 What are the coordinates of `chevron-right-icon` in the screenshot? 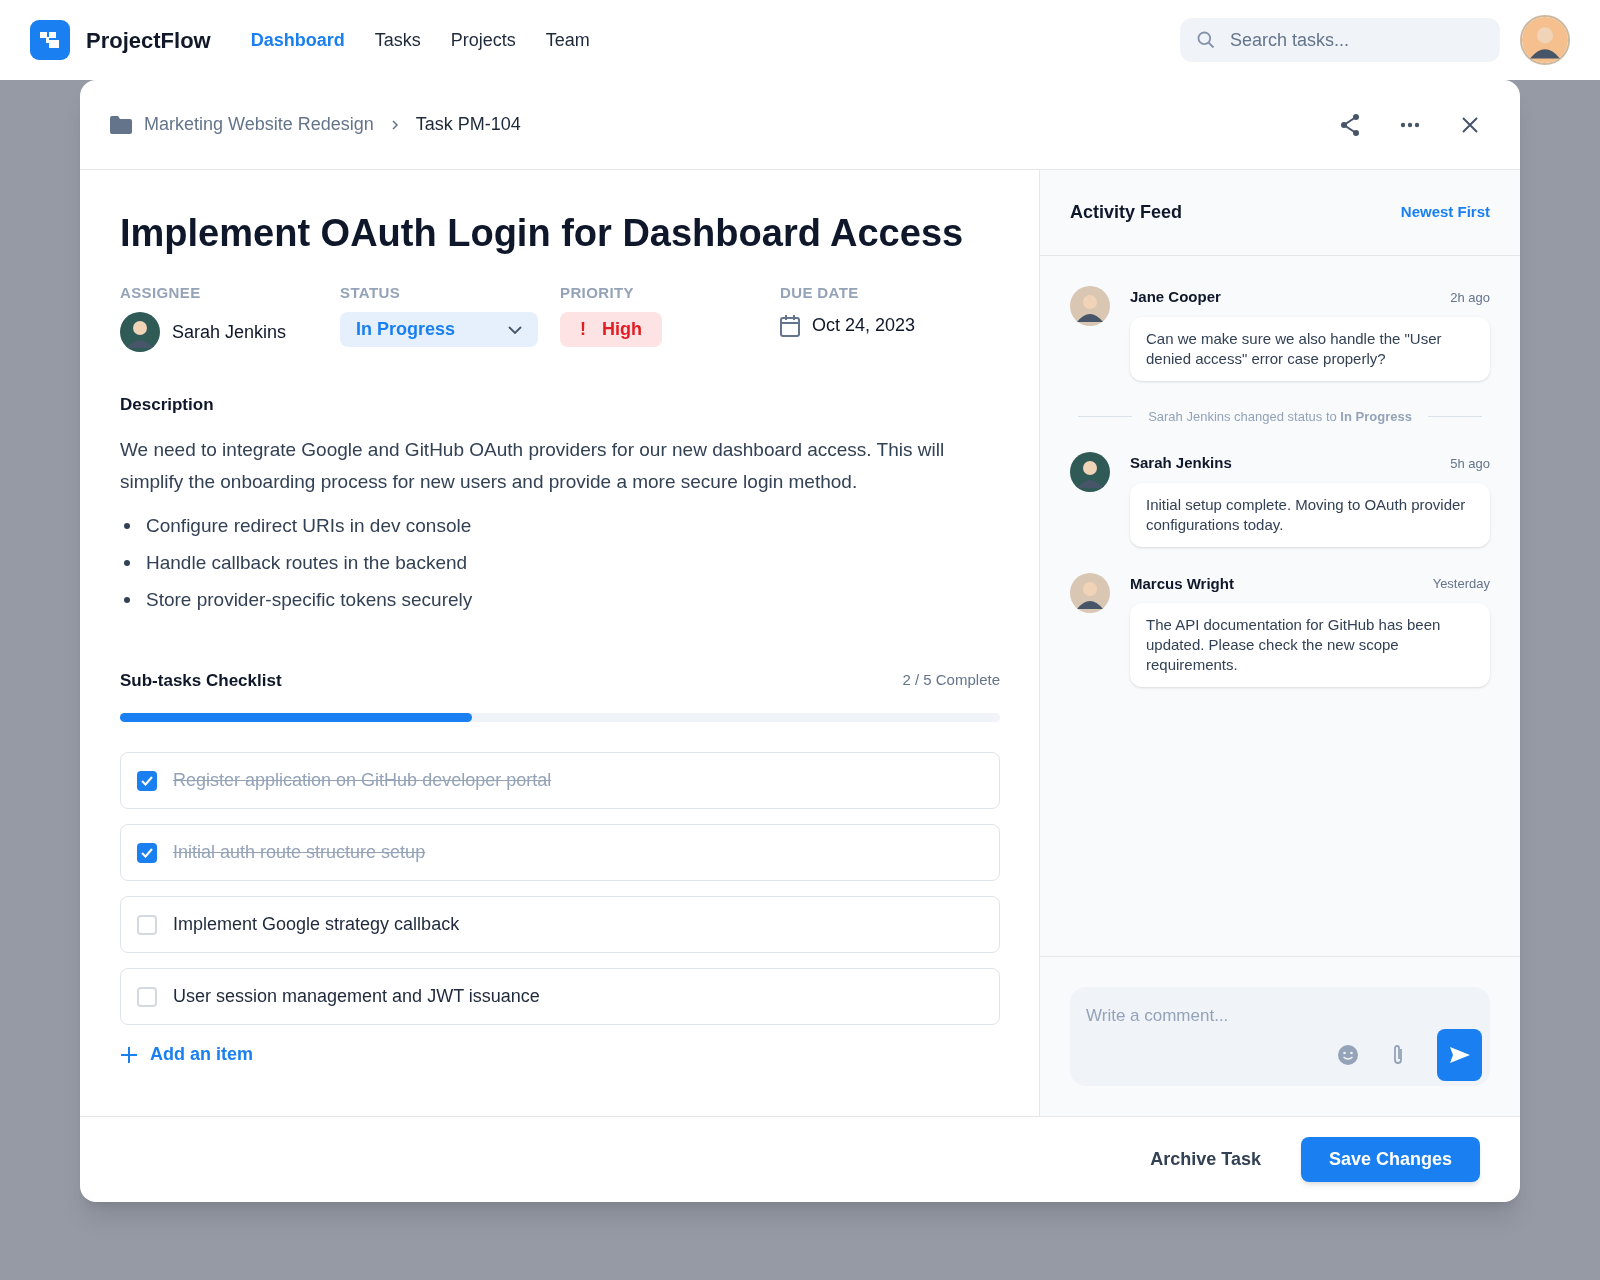 It's located at (394, 124).